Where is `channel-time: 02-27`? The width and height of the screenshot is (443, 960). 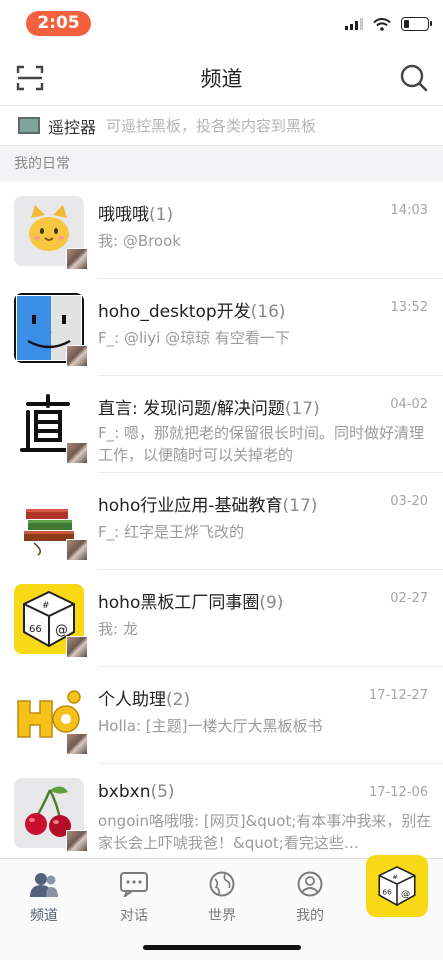
channel-time: 02-27 is located at coordinates (409, 598).